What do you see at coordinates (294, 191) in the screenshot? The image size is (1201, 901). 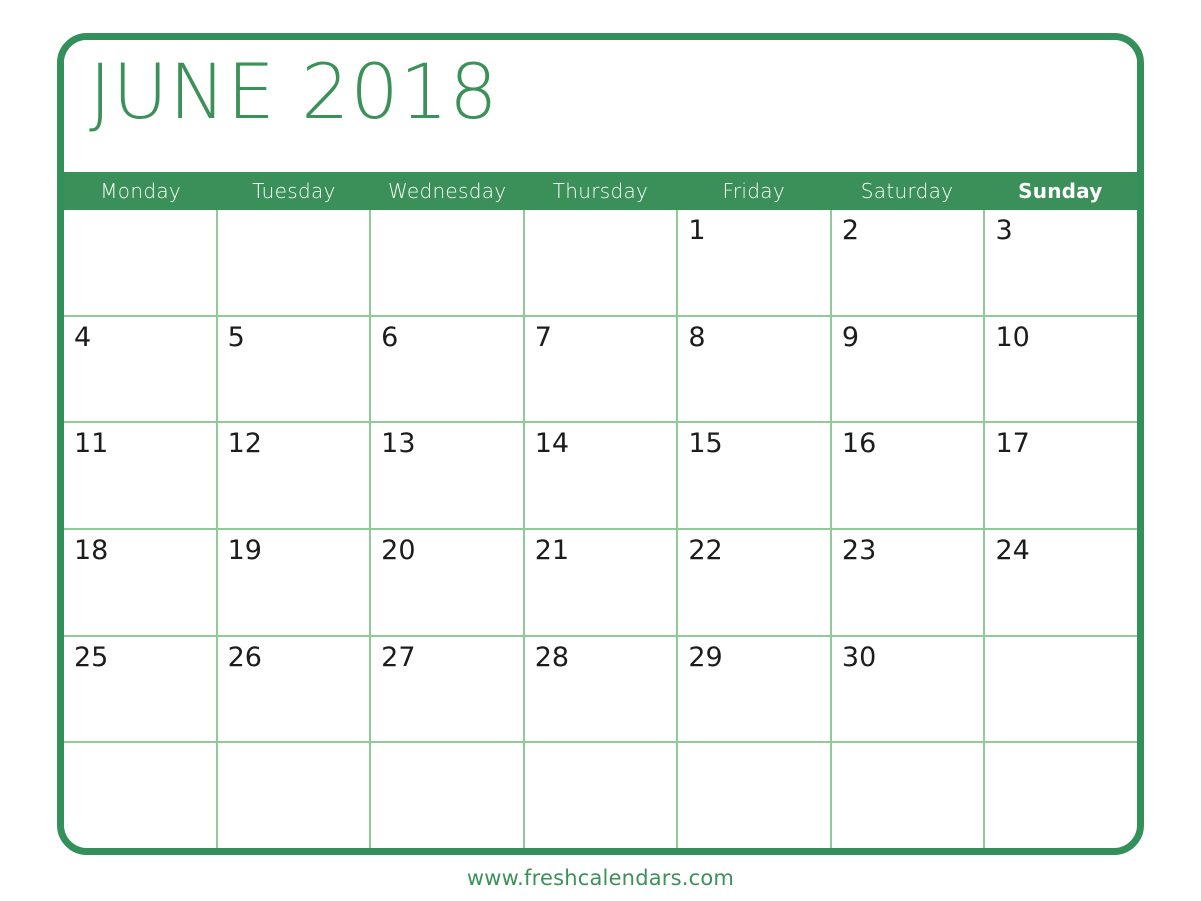 I see `weekday-header-tuesday: Tuesday` at bounding box center [294, 191].